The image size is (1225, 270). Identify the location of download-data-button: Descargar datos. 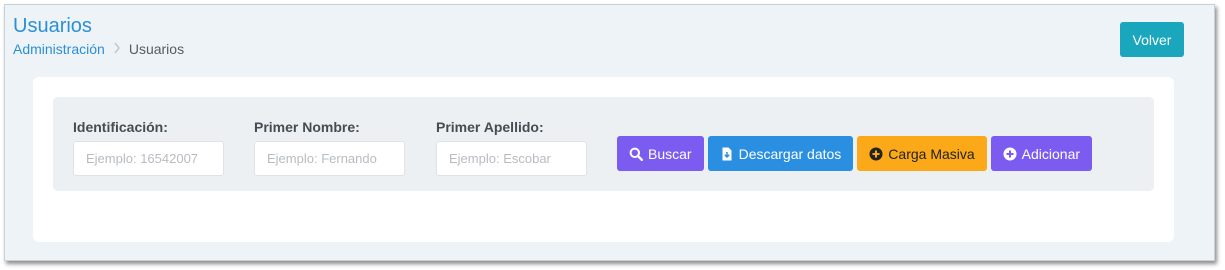
(780, 153).